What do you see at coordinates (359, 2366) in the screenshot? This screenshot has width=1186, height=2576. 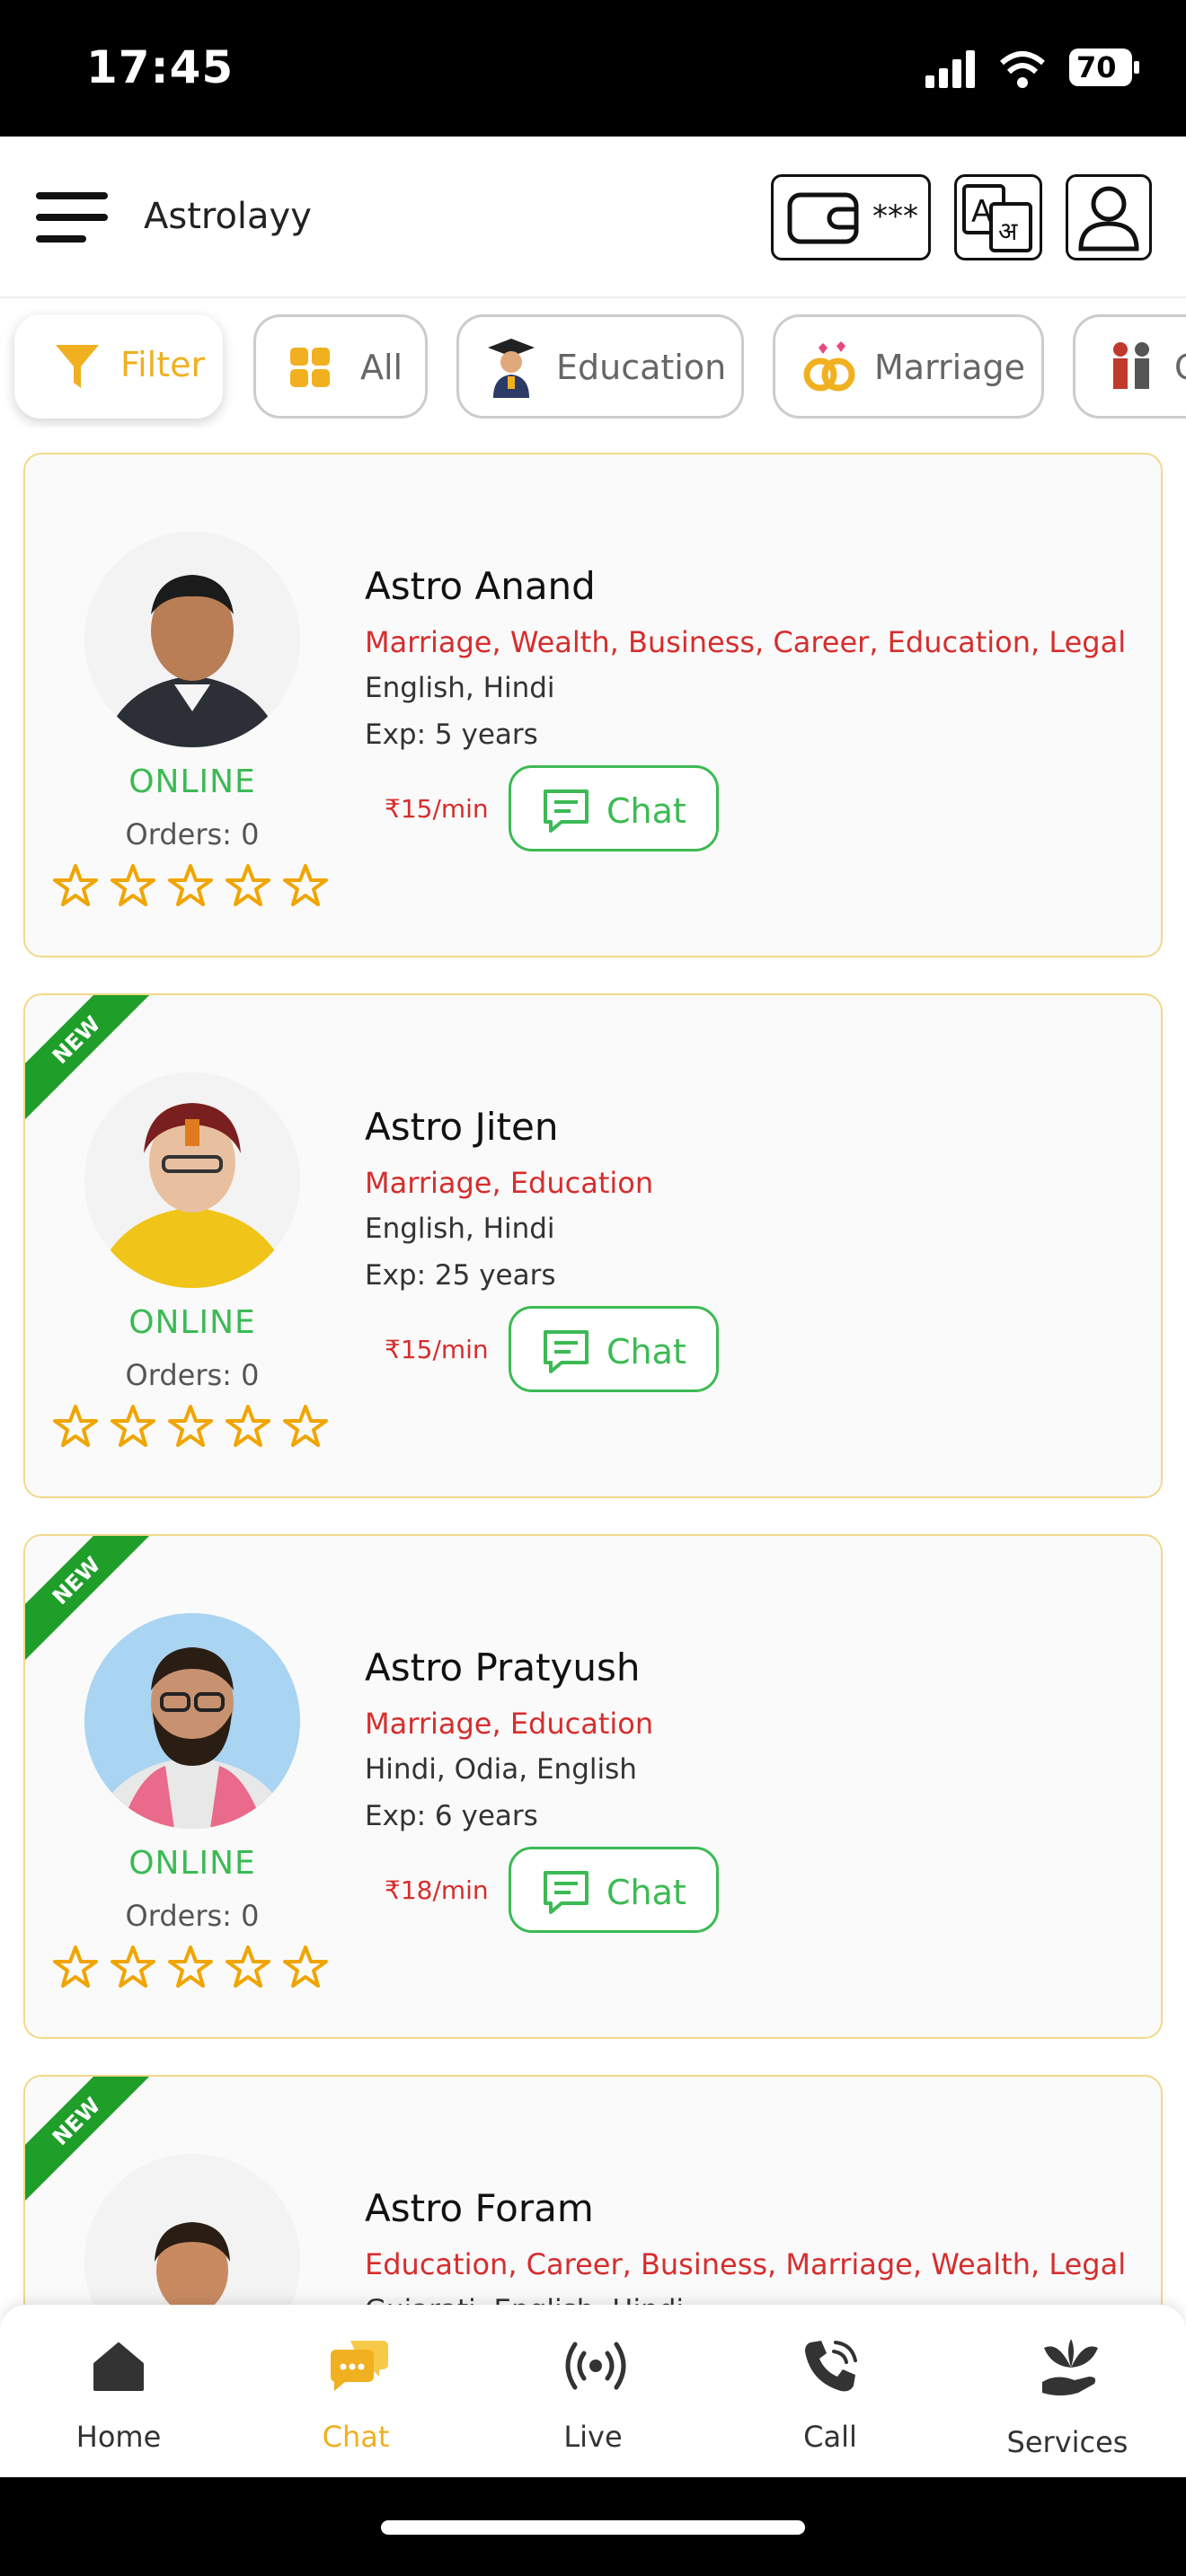 I see `chat-bubbles-icon` at bounding box center [359, 2366].